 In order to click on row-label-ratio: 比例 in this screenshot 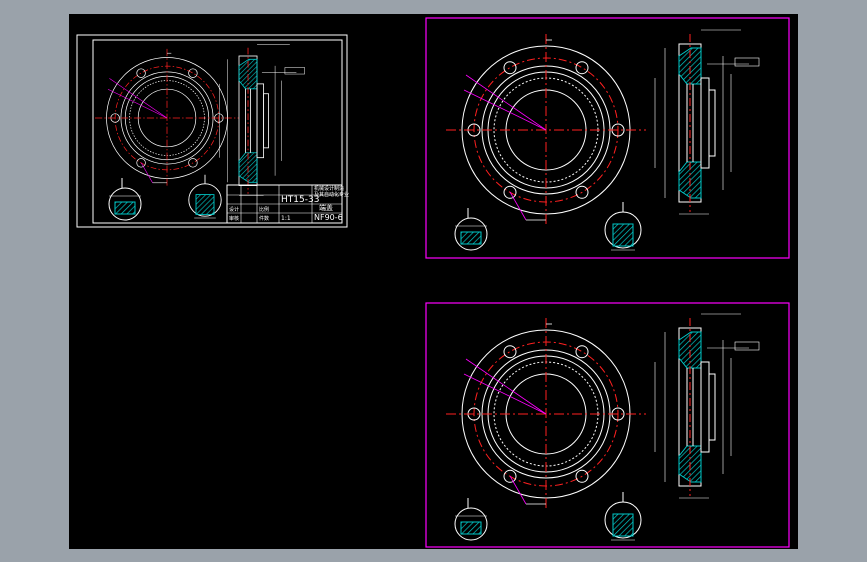, I will do `click(264, 209)`.